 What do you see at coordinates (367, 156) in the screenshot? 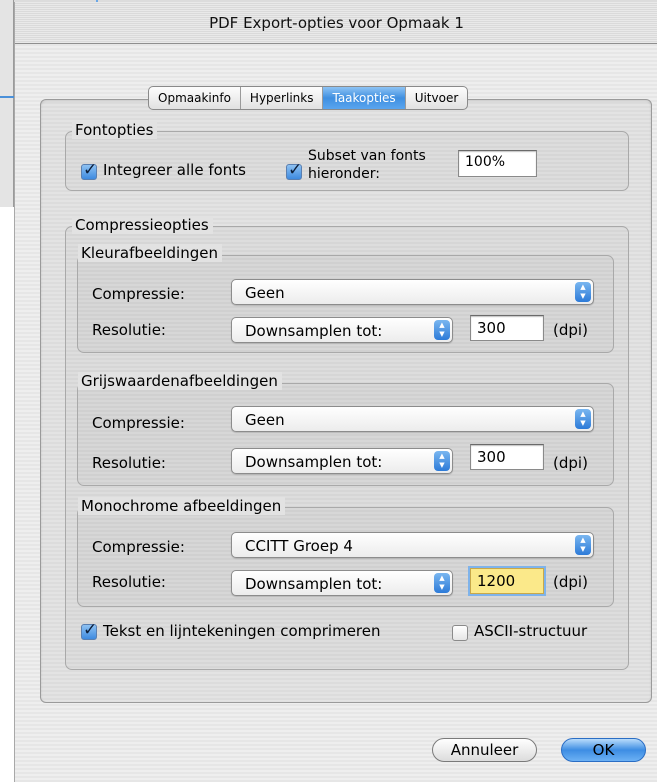
I see `subset-fonts-label-line1: Subset van fonts` at bounding box center [367, 156].